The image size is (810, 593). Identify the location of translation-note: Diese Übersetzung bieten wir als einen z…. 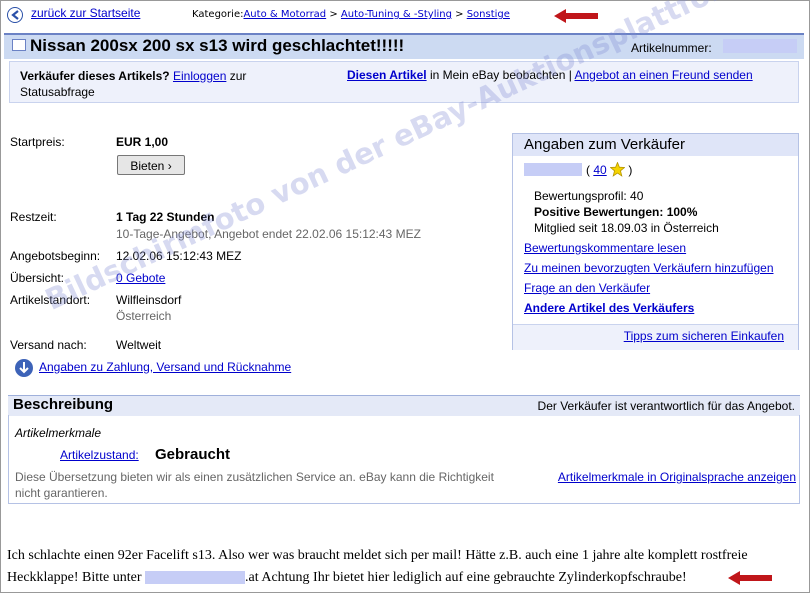
(254, 485).